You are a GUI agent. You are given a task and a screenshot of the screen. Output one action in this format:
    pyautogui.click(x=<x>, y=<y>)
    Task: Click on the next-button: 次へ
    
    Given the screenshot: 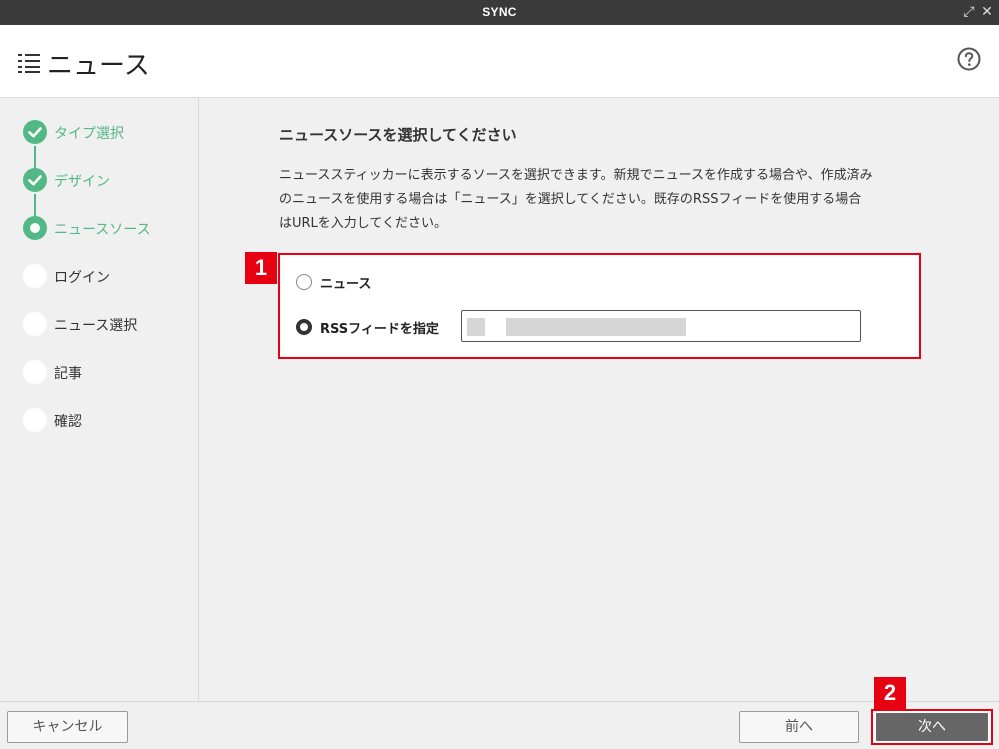 What is the action you would take?
    pyautogui.click(x=932, y=727)
    